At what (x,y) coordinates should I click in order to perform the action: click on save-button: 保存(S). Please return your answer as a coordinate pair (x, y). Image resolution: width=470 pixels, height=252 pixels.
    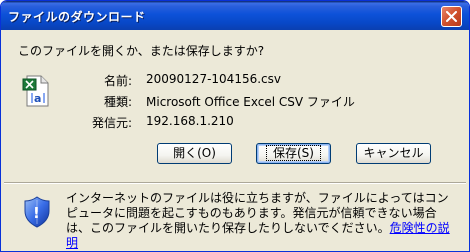
    Looking at the image, I should click on (293, 153).